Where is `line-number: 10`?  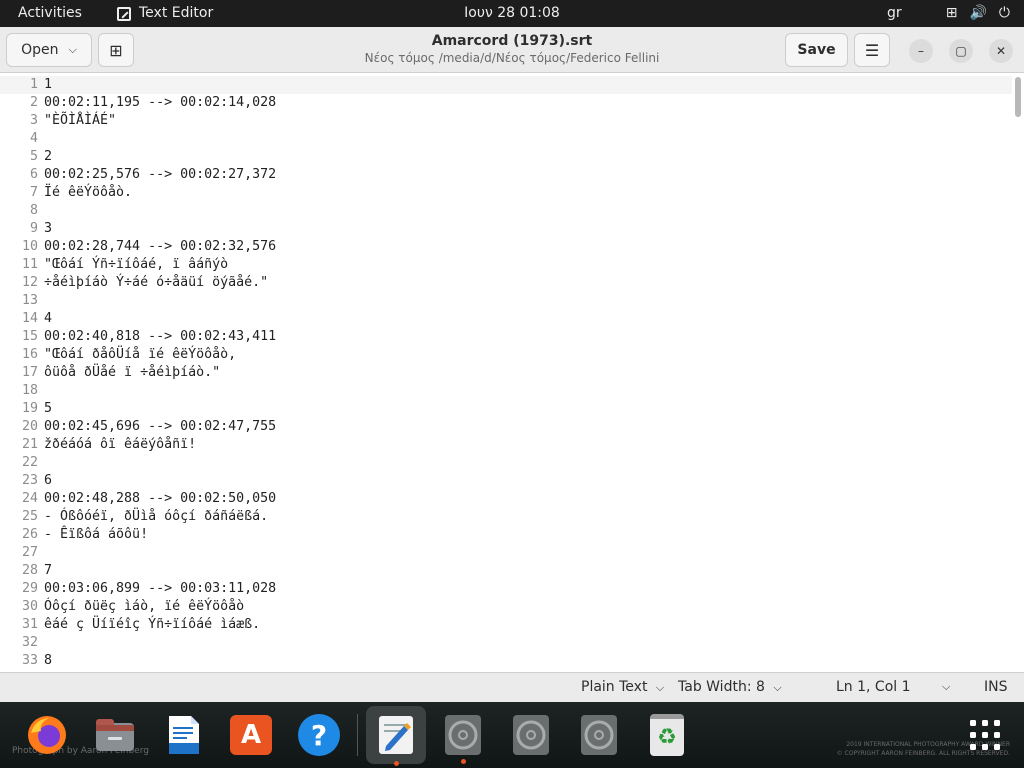 line-number: 10 is located at coordinates (29, 246).